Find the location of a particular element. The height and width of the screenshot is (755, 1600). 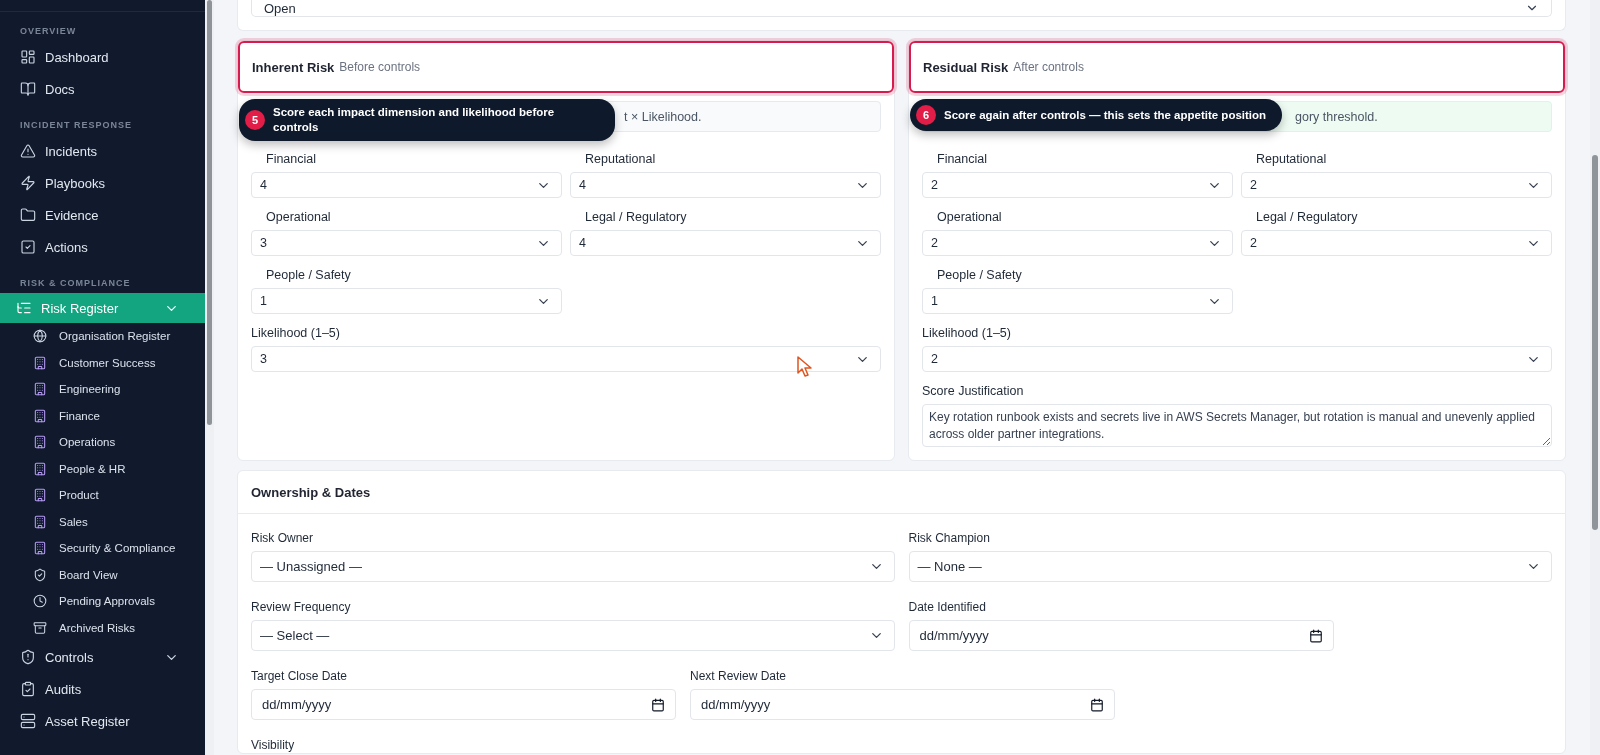

nav-item: Asset Register is located at coordinates (102, 721).